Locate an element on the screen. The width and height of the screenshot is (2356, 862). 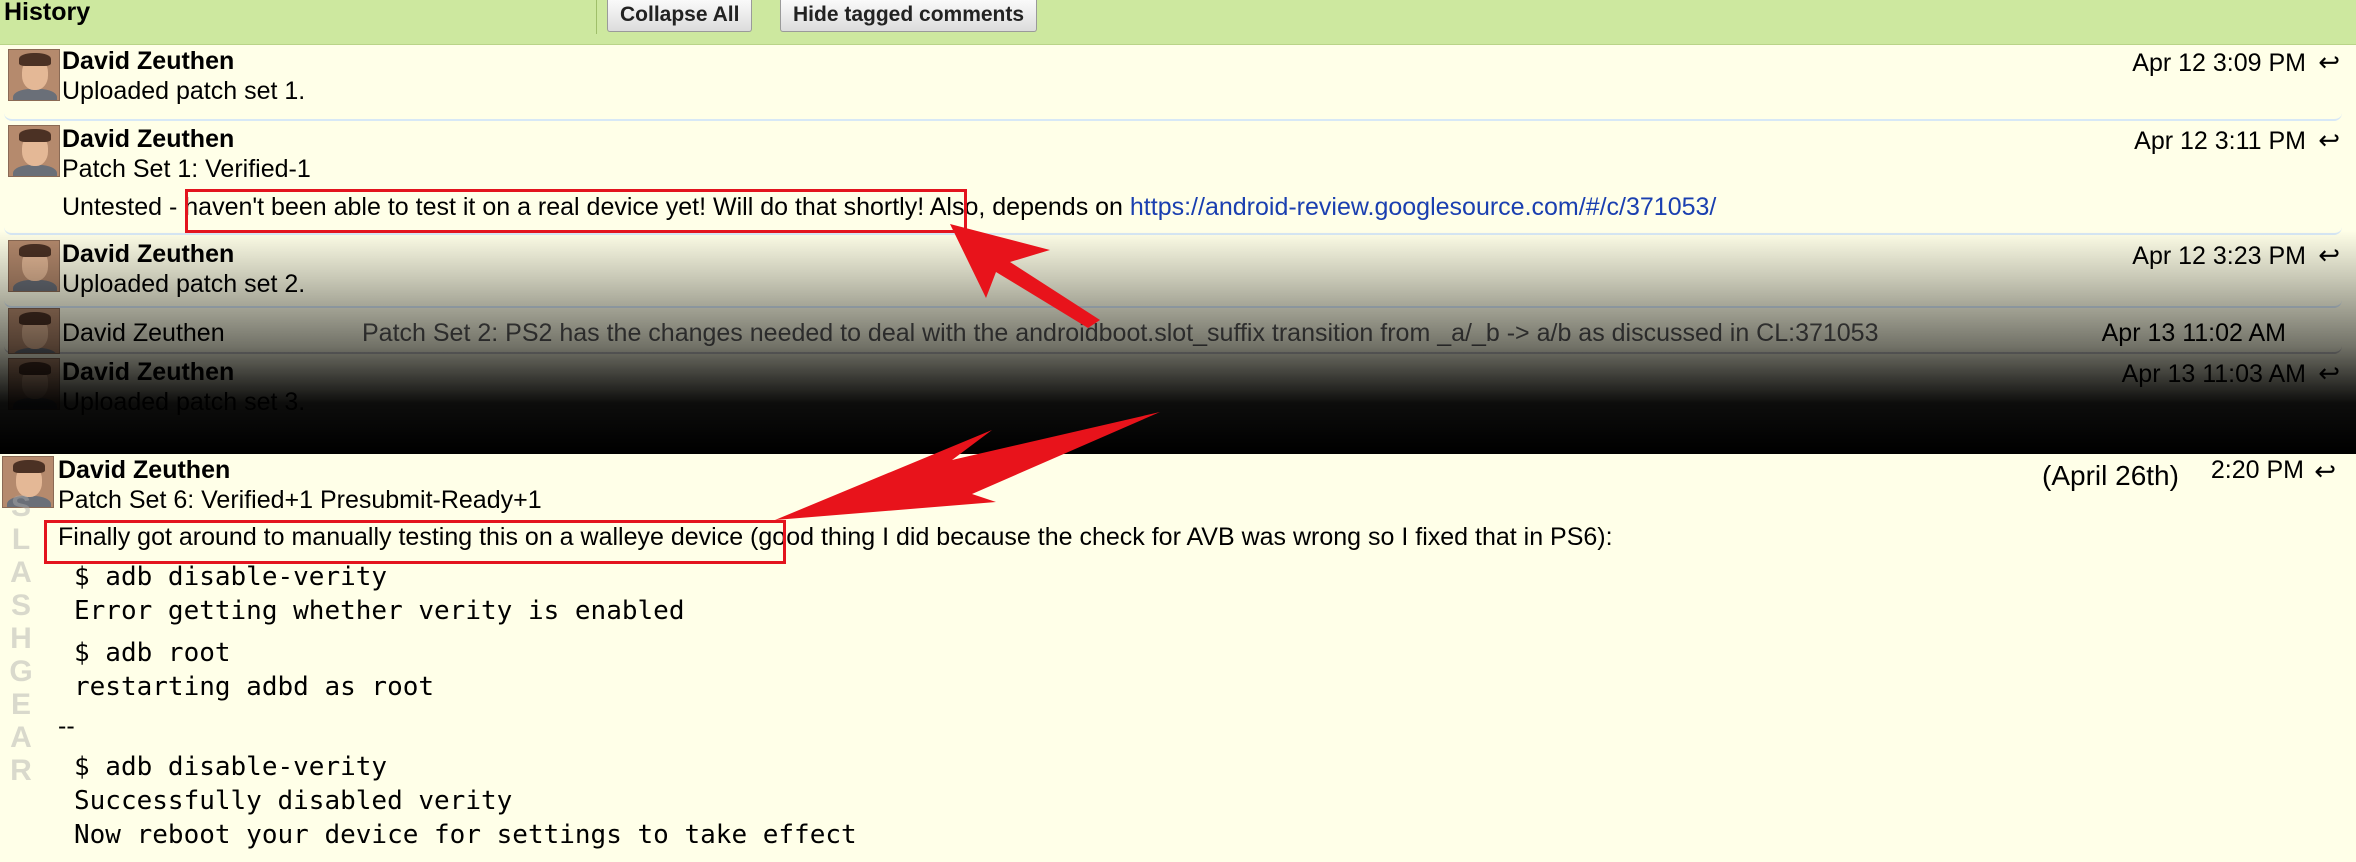
annotation-arrows is located at coordinates (967, 372).